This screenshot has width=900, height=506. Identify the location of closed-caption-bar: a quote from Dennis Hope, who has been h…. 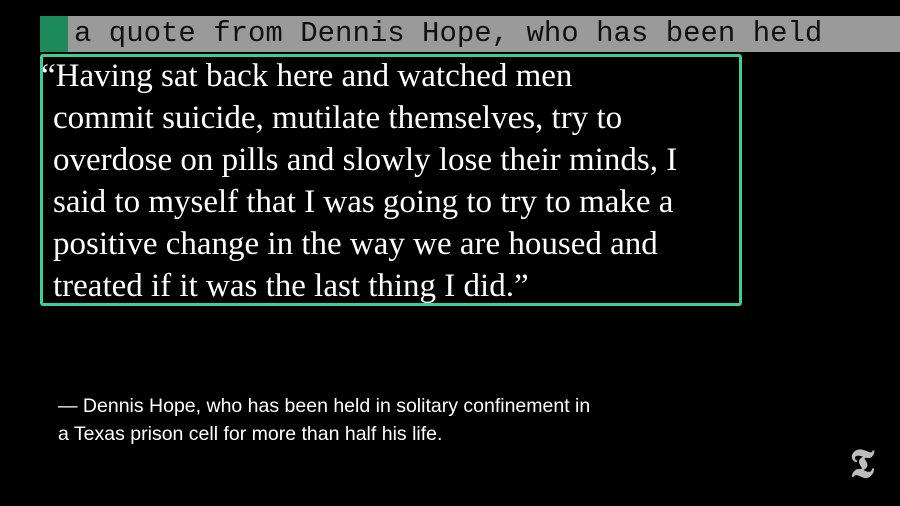
(470, 34).